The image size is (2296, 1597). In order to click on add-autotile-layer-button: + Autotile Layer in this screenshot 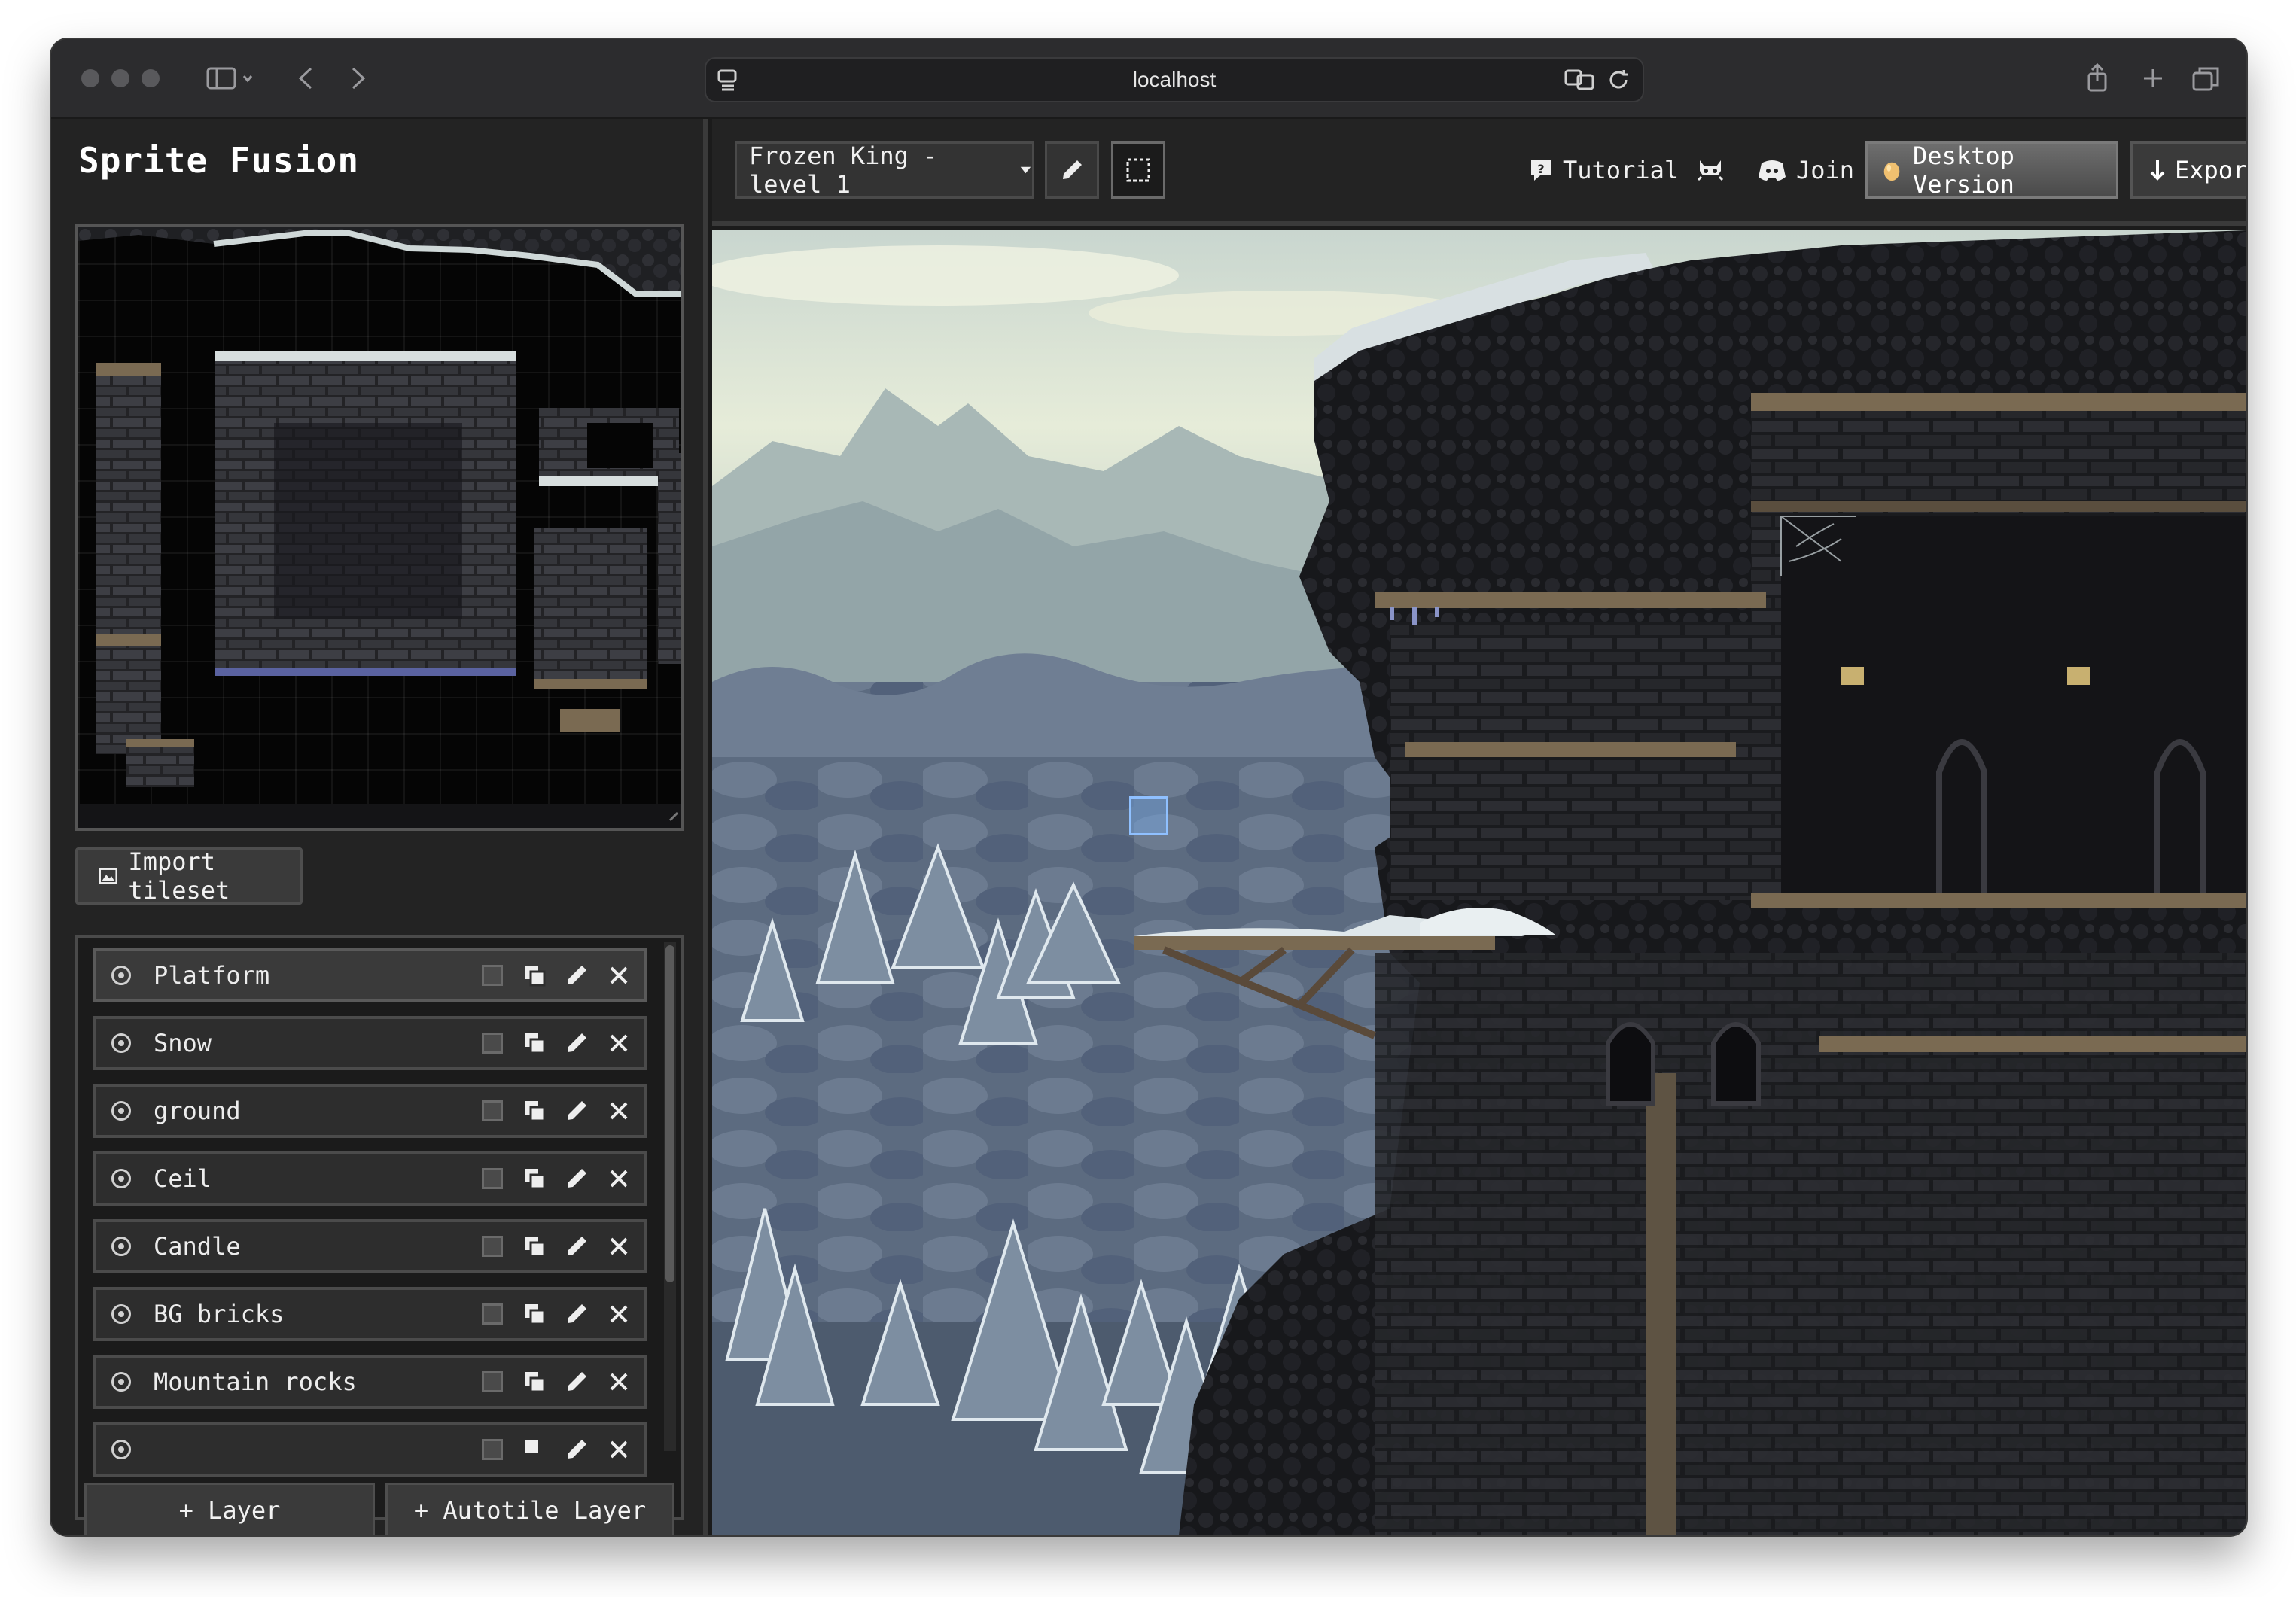, I will do `click(529, 1509)`.